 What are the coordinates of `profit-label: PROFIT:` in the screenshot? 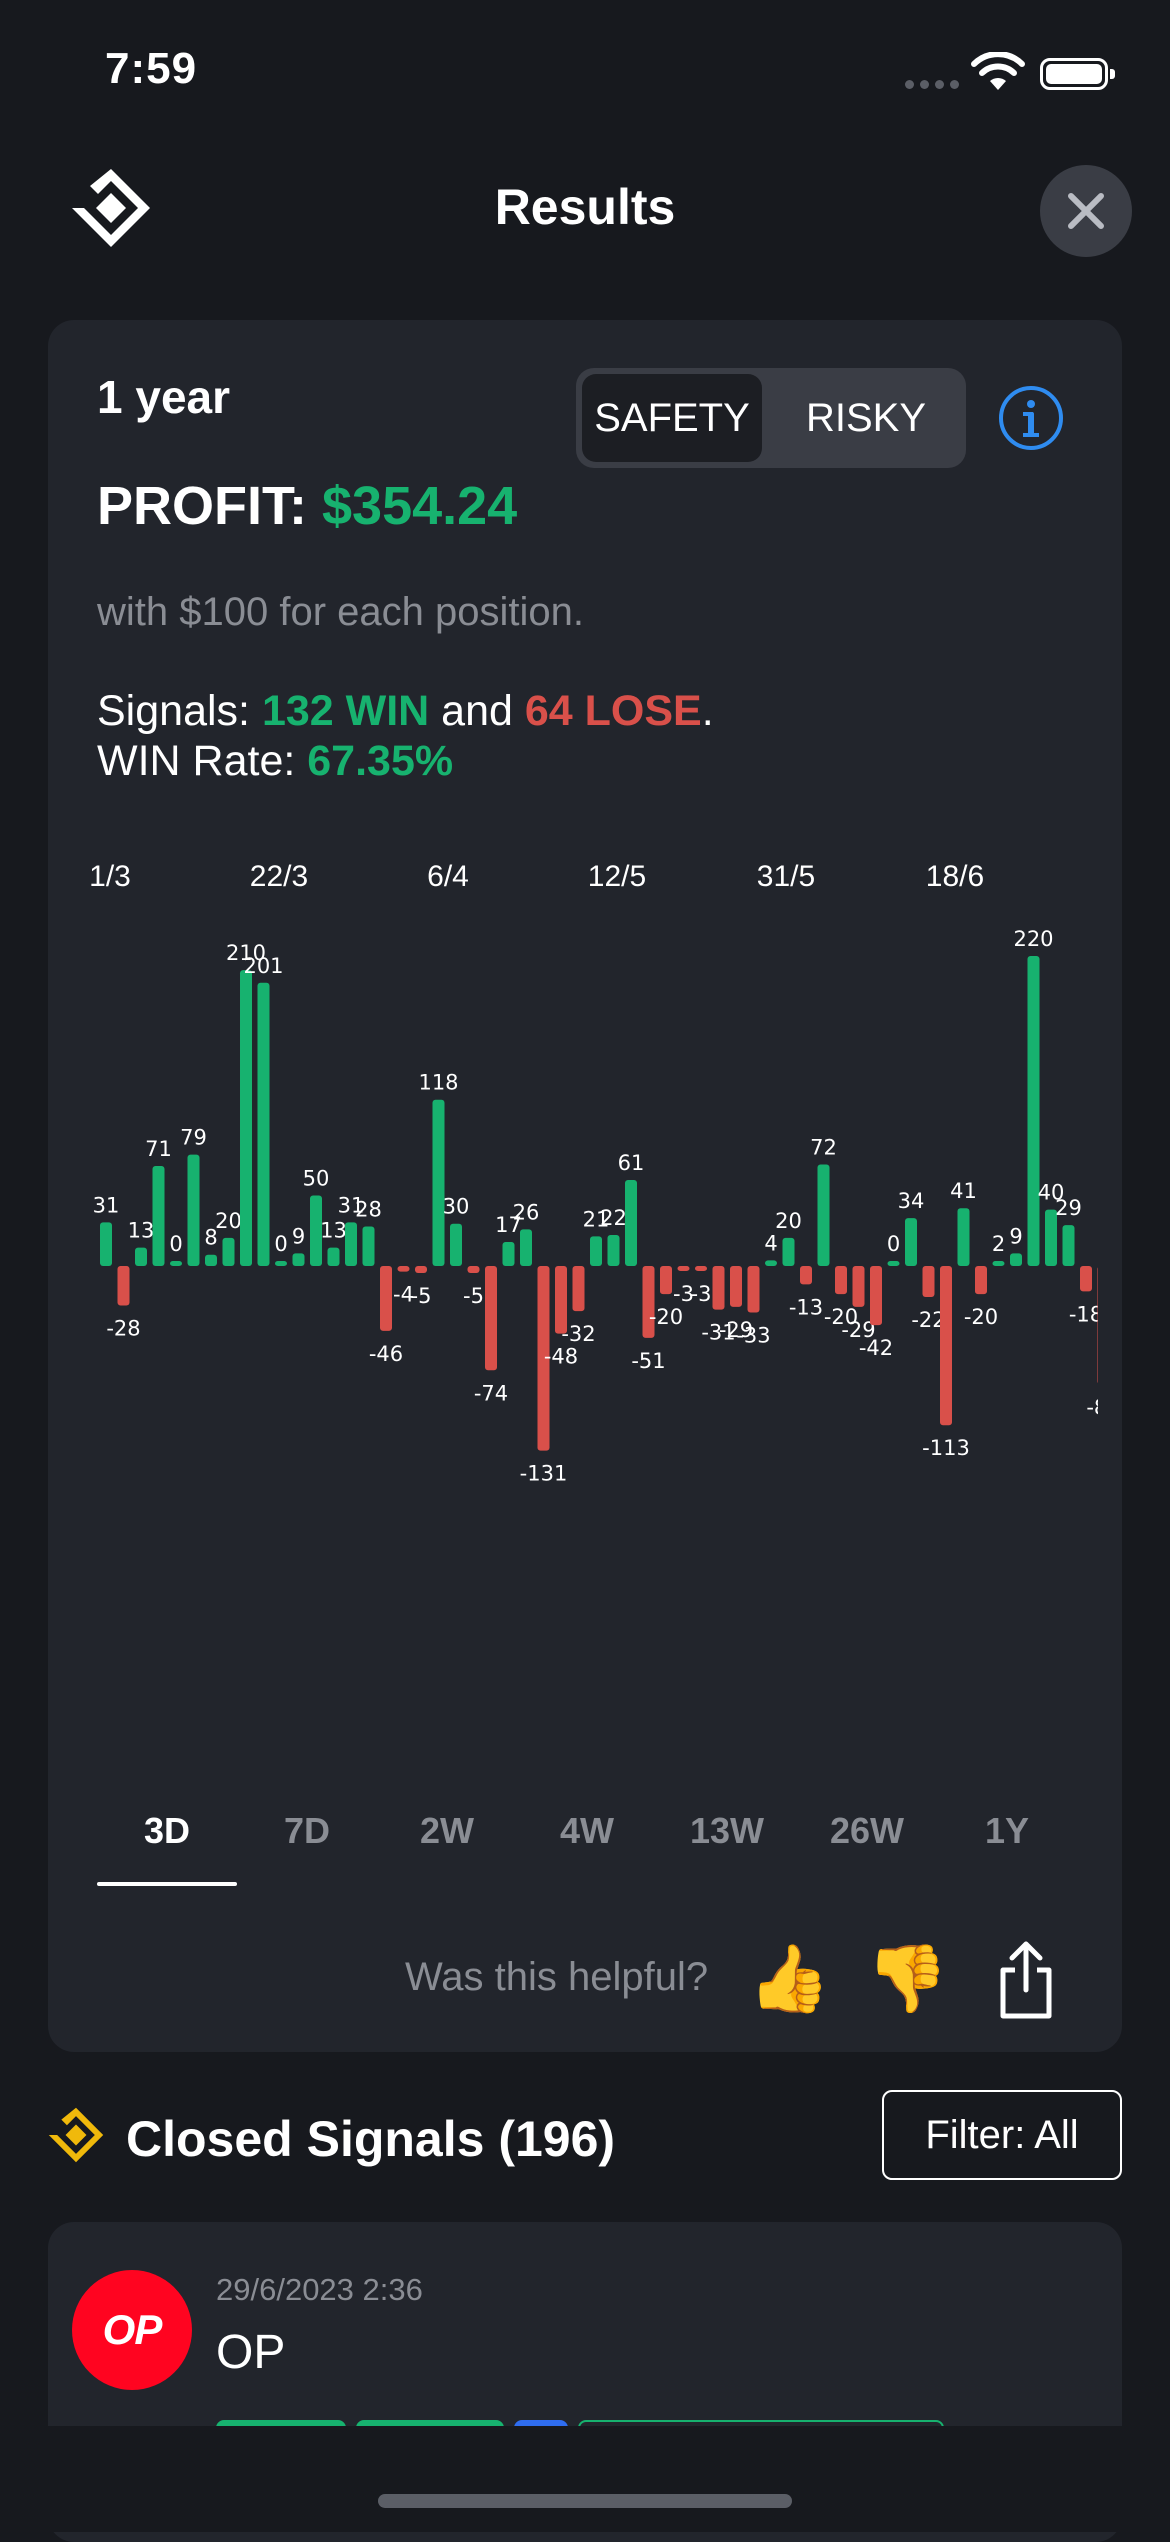 It's located at (202, 506).